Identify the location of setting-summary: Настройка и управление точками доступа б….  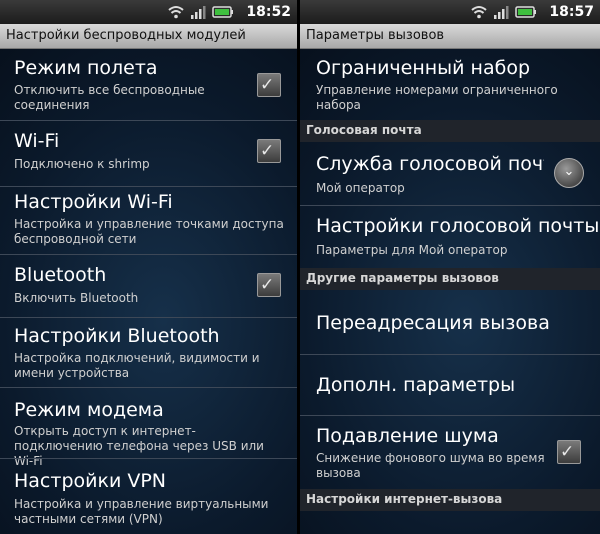
(149, 231).